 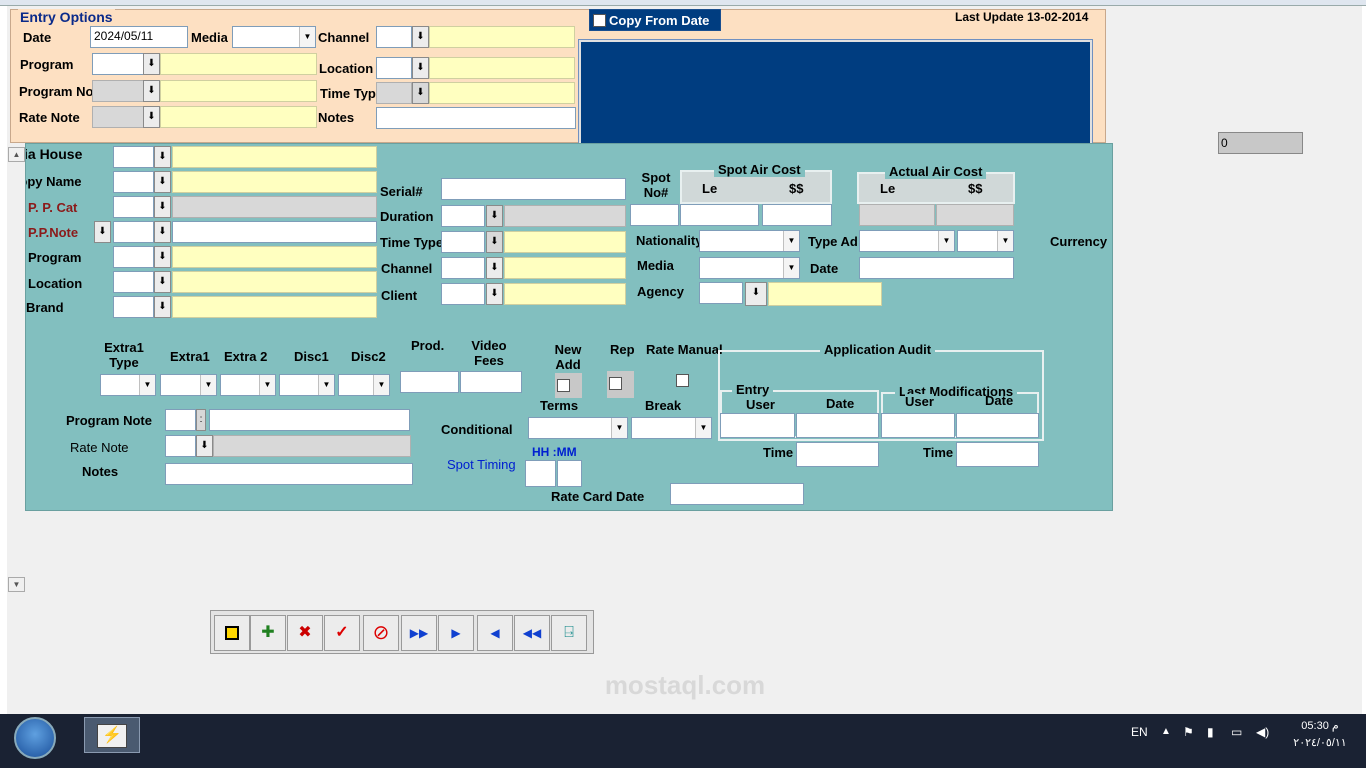 I want to click on rate-manual-checkbox, so click(x=682, y=380).